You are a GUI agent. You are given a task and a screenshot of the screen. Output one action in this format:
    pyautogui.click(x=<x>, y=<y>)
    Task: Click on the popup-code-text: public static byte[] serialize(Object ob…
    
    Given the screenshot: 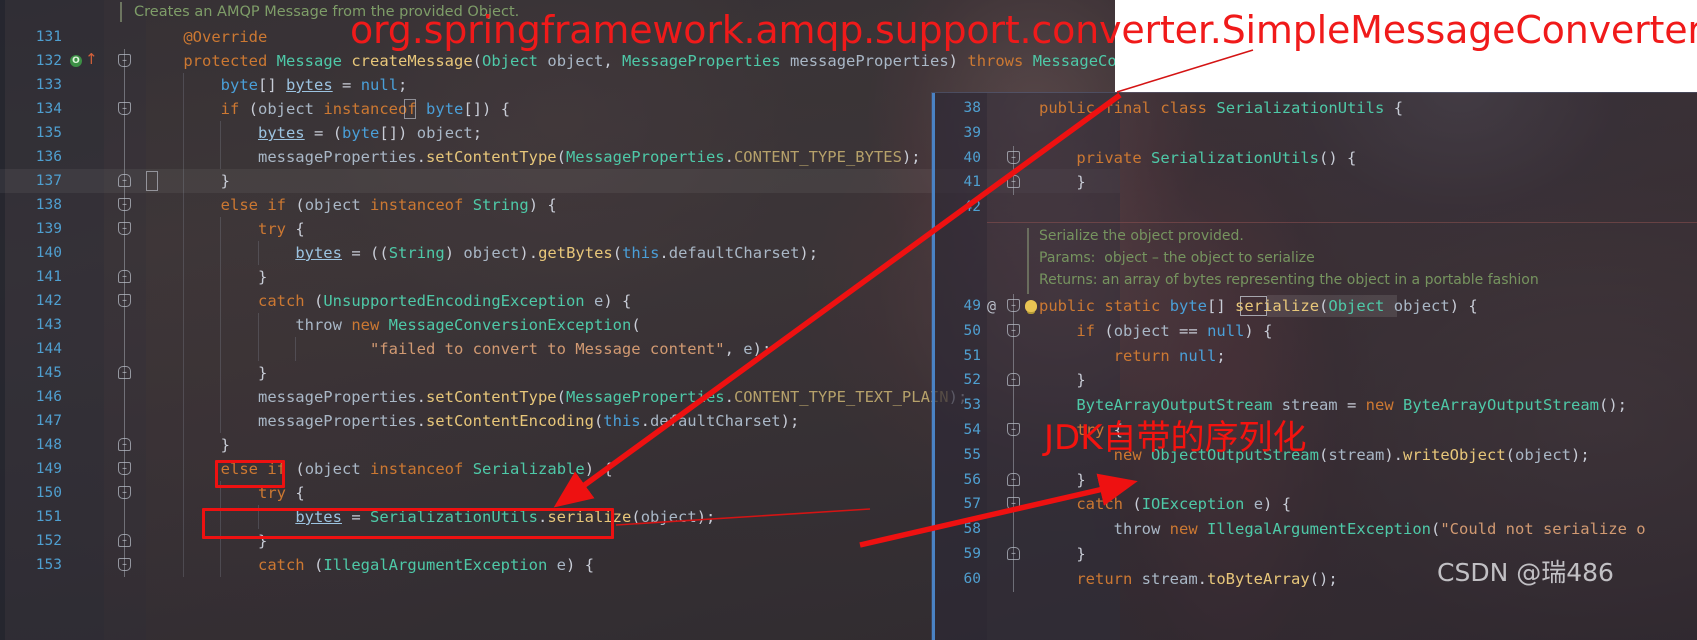 What is the action you would take?
    pyautogui.click(x=1258, y=305)
    